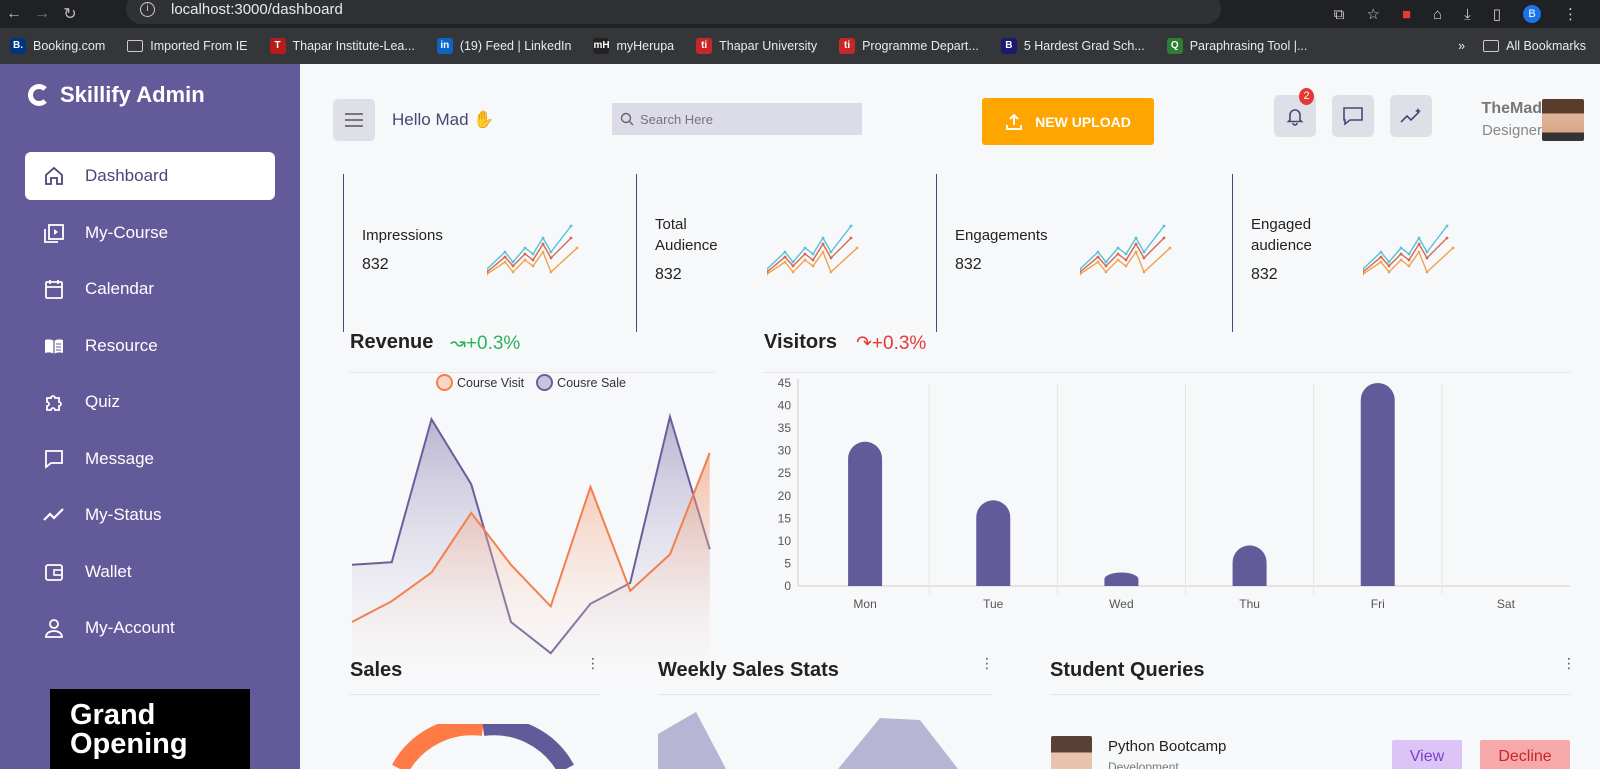 This screenshot has height=769, width=1600. Describe the element at coordinates (1411, 116) in the screenshot. I see `analytics-button` at that location.